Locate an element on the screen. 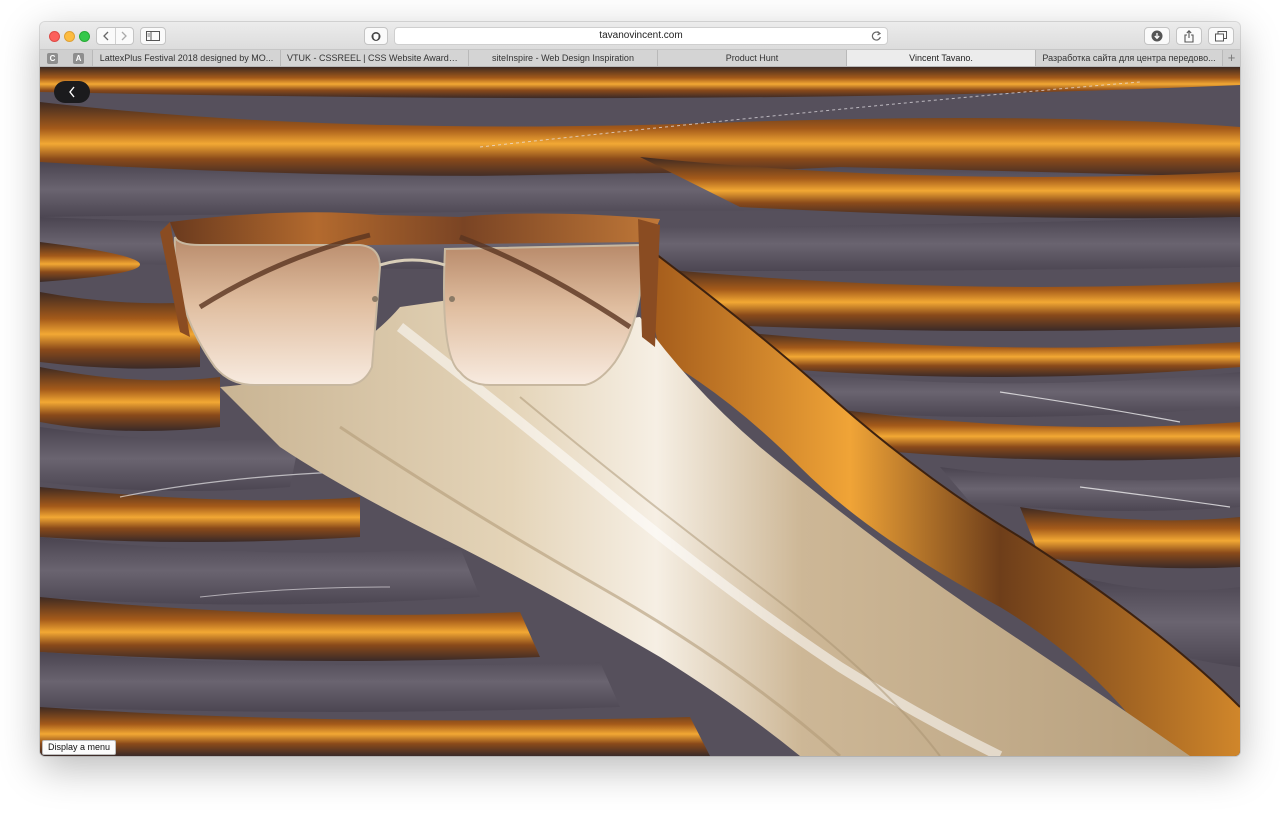 The width and height of the screenshot is (1280, 813). share-button is located at coordinates (1189, 36).